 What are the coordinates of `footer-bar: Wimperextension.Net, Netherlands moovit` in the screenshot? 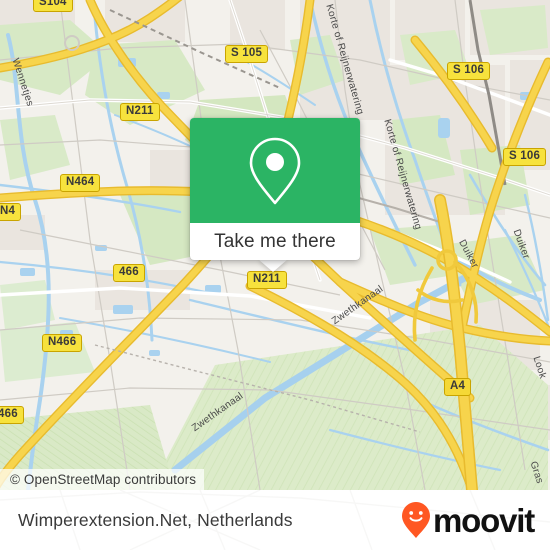 It's located at (275, 520).